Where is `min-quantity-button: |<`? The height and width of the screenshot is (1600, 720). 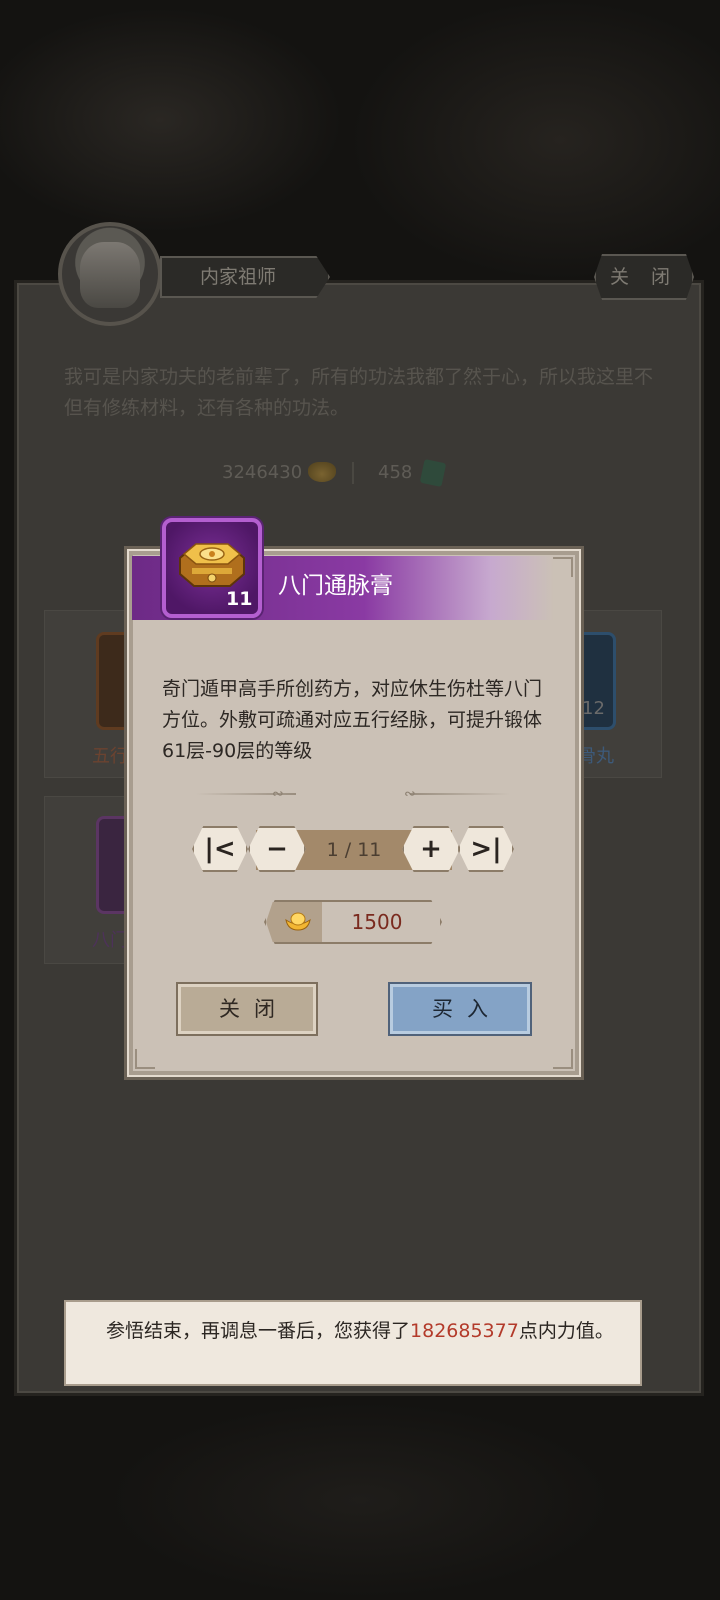
min-quantity-button: |< is located at coordinates (220, 849).